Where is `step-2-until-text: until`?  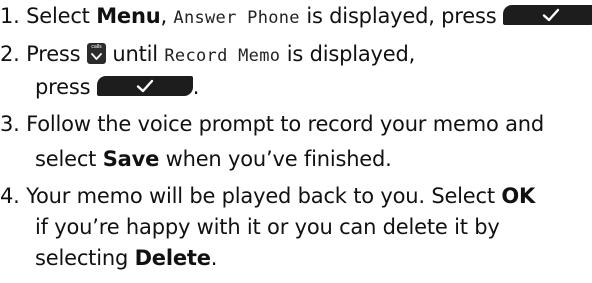 step-2-until-text: until is located at coordinates (135, 54).